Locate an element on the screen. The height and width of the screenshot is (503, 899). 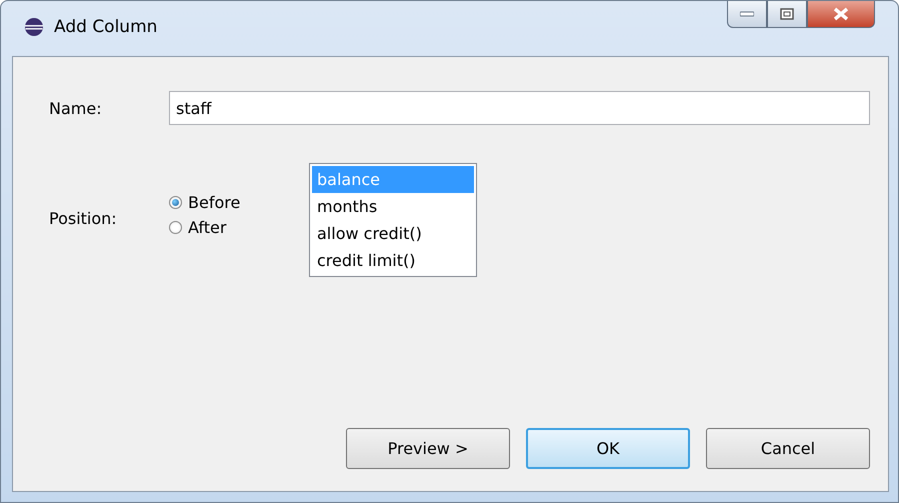
app-logo-icon is located at coordinates (34, 26).